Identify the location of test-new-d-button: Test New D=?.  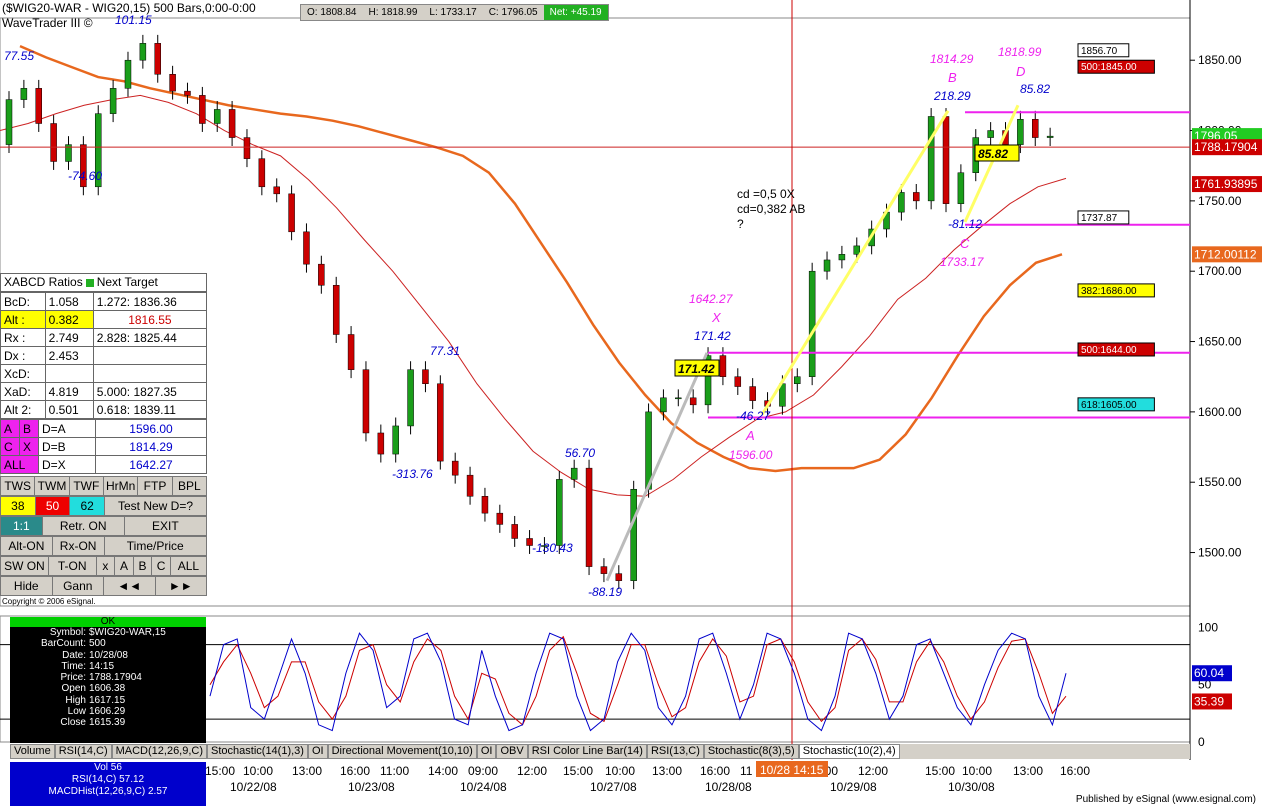
(155, 506).